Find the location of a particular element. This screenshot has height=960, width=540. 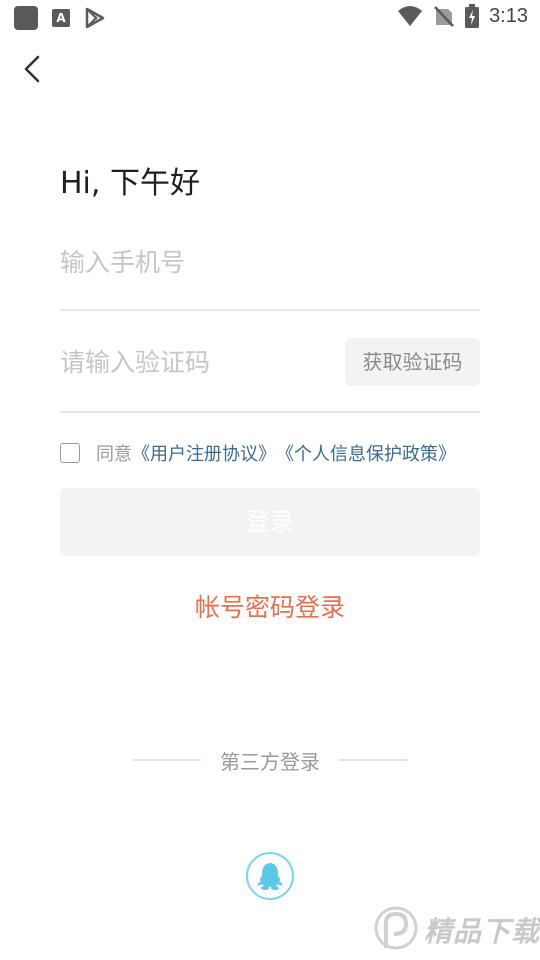

verification-code-input is located at coordinates (200, 362).